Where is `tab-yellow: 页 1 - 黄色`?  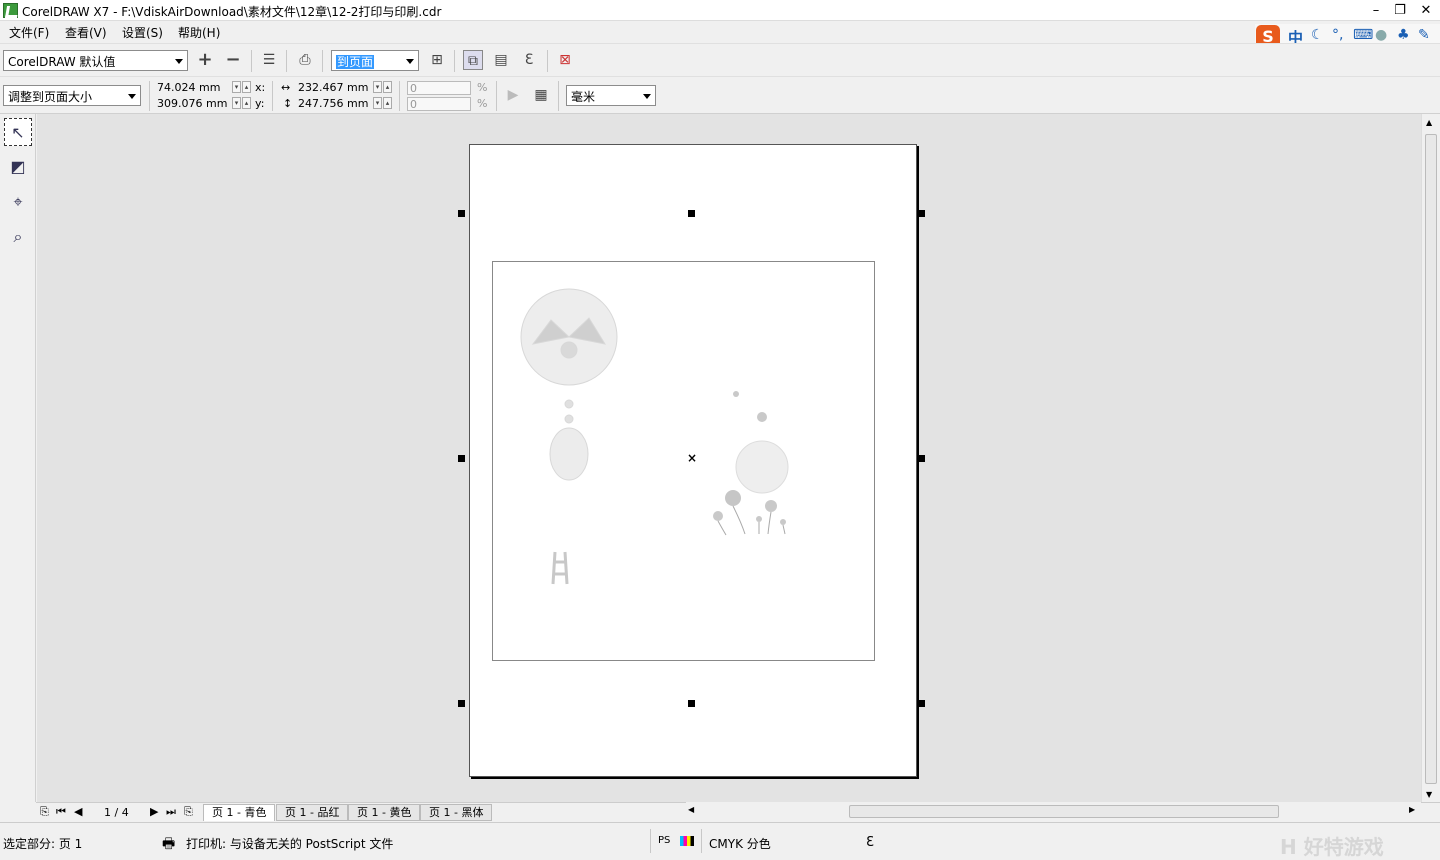
tab-yellow: 页 1 - 黄色 is located at coordinates (384, 812).